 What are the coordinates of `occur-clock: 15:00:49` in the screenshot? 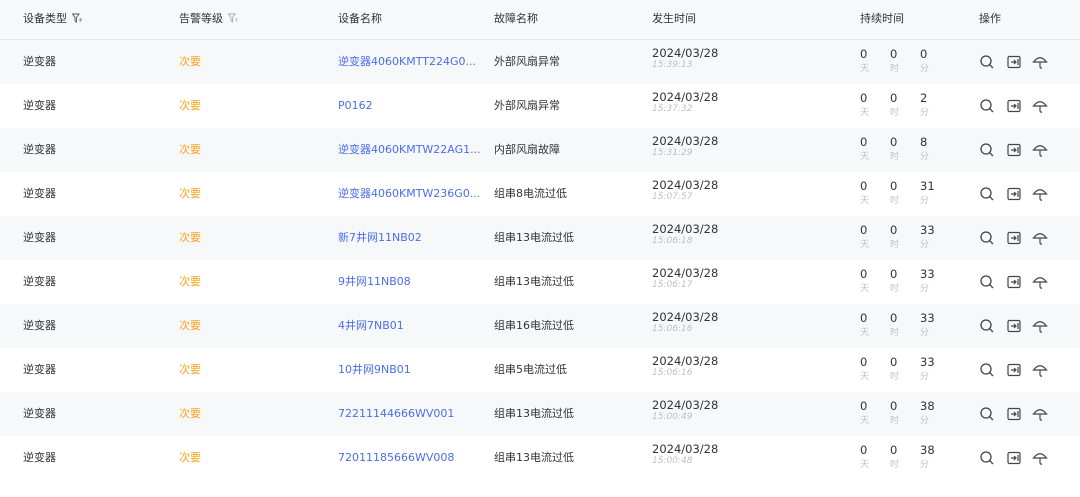 It's located at (672, 417).